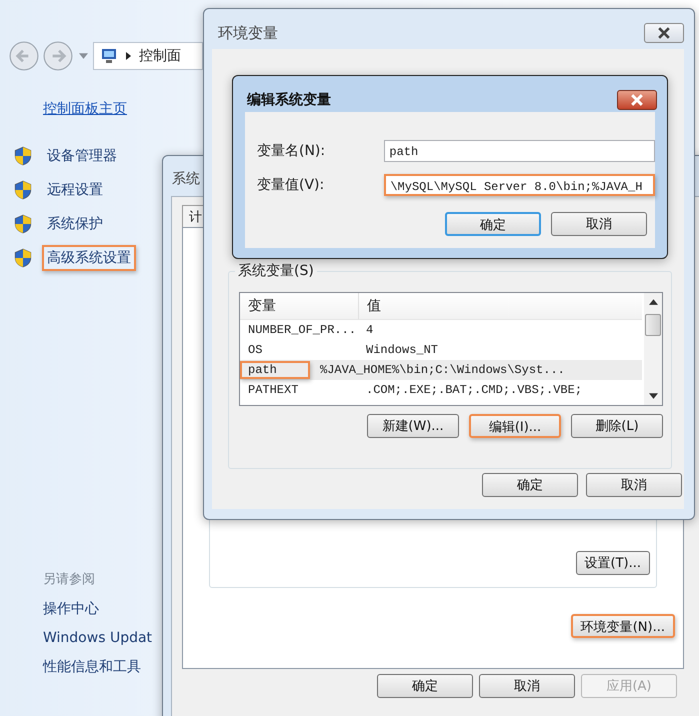 The height and width of the screenshot is (716, 699). Describe the element at coordinates (441, 330) in the screenshot. I see `list-row: NUMBER_OF_PR... 4` at that location.